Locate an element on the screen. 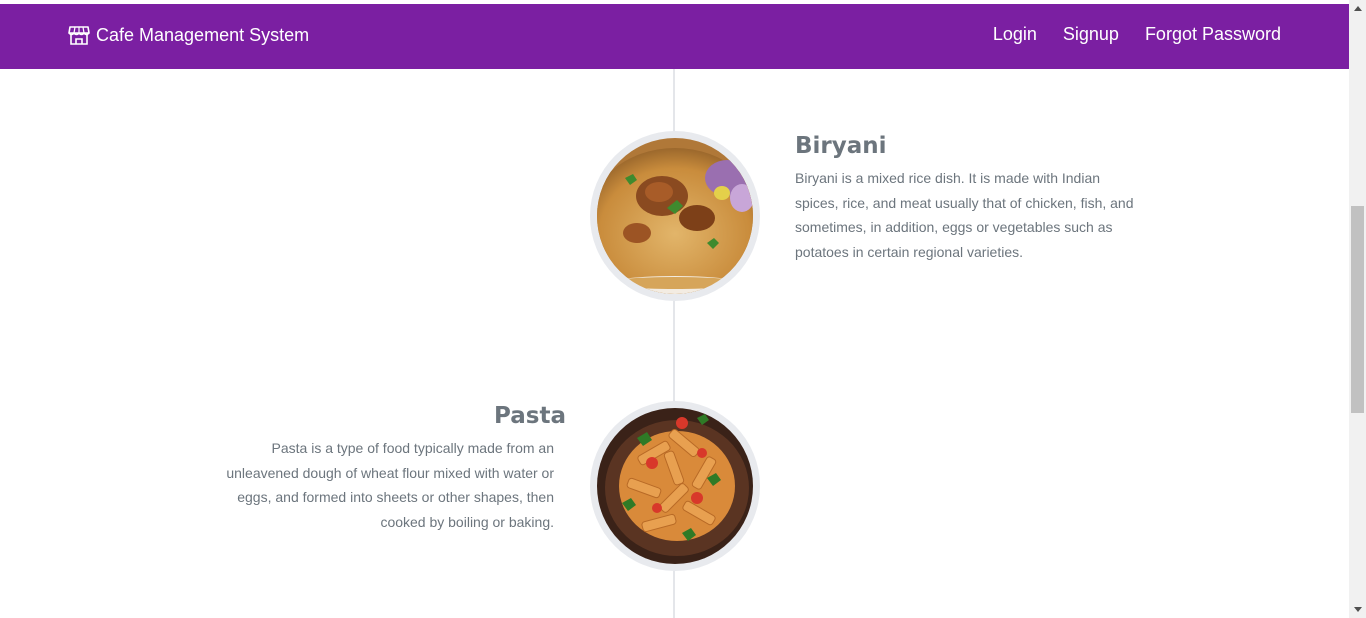 The height and width of the screenshot is (618, 1366). shop-icon is located at coordinates (79, 35).